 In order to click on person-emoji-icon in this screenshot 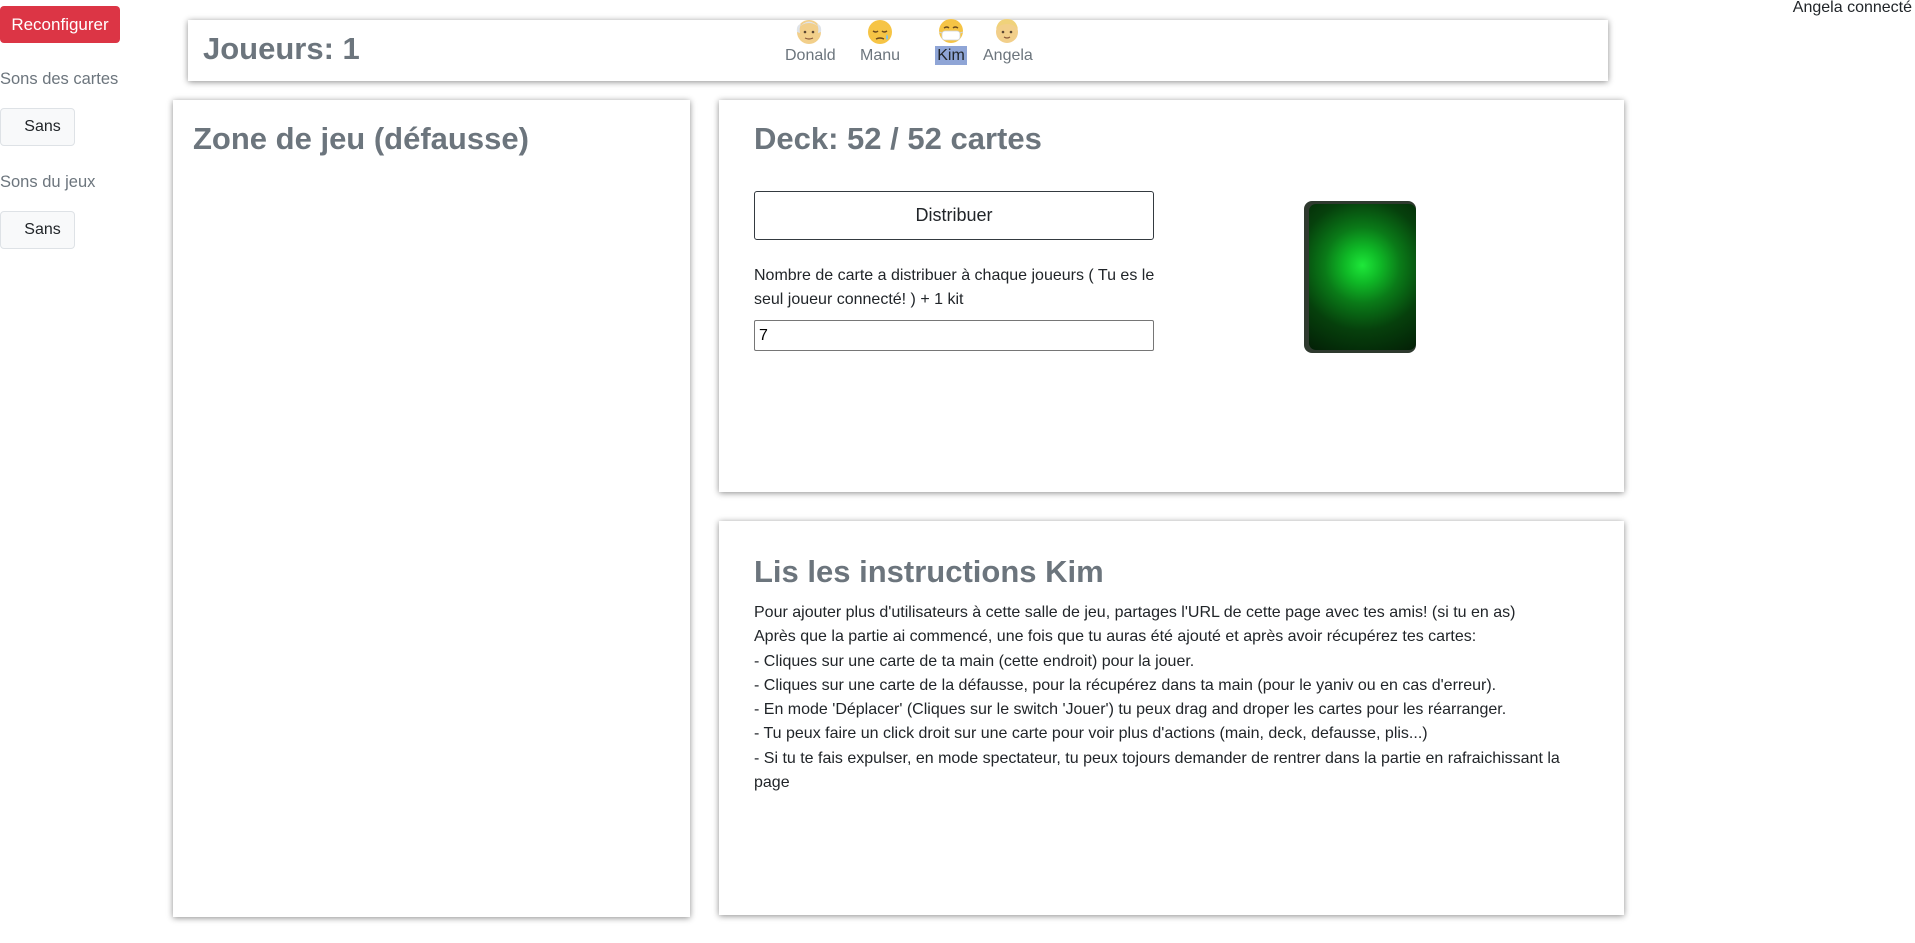, I will do `click(1007, 31)`.